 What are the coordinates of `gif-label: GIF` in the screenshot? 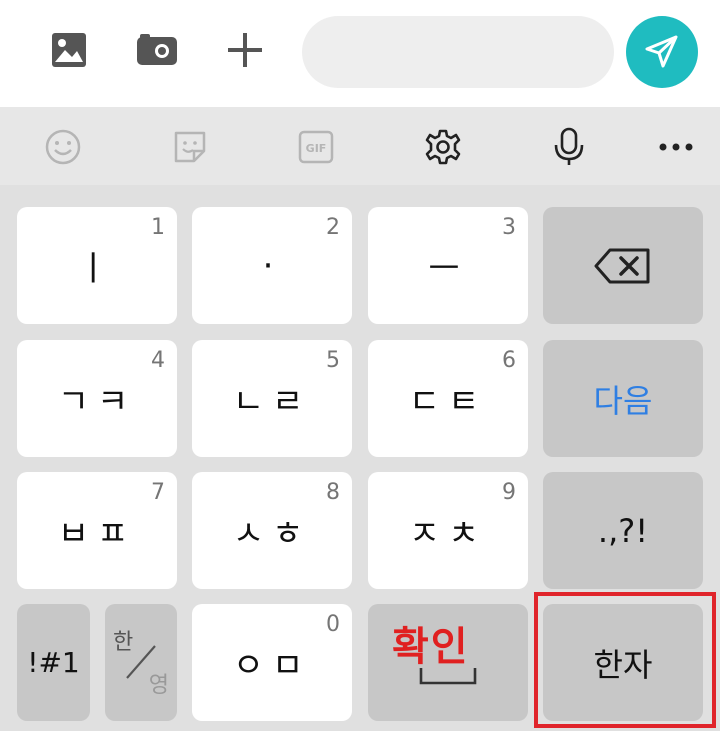 It's located at (316, 148).